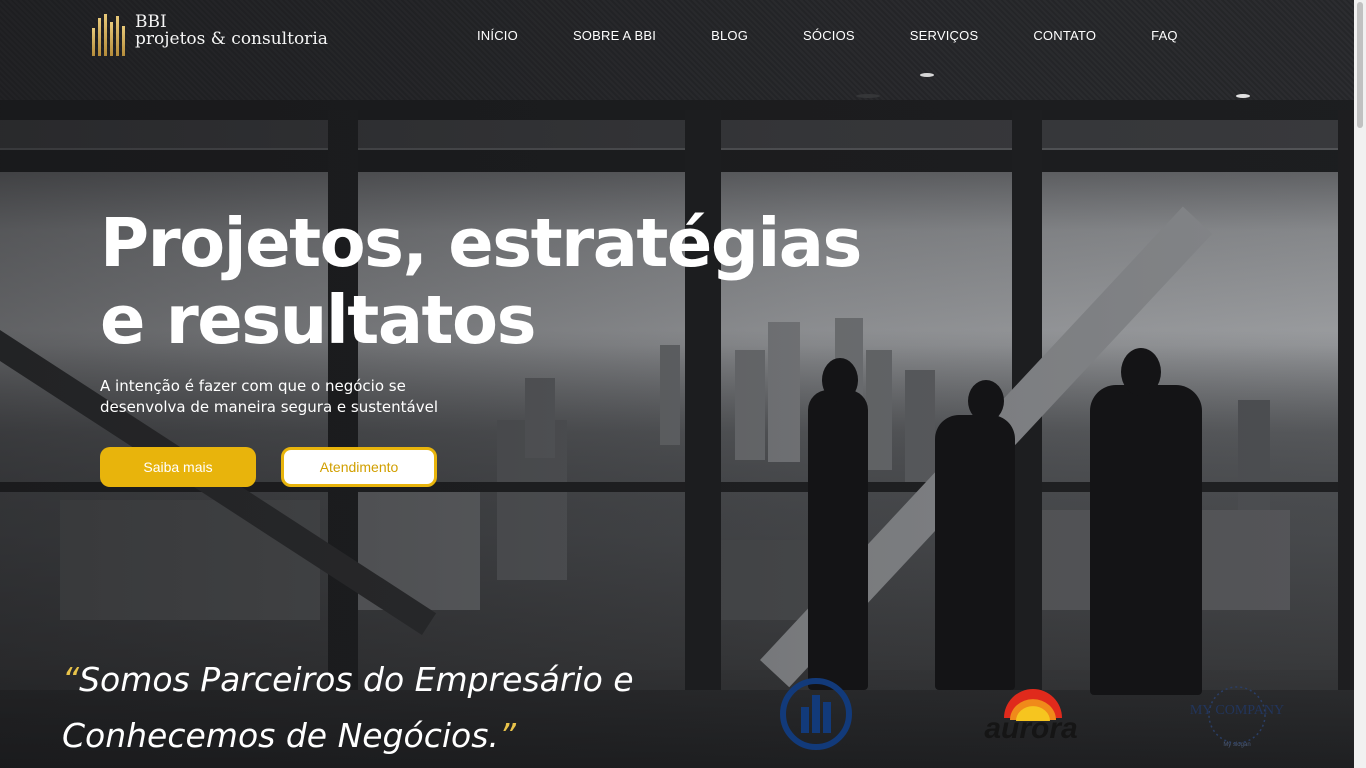  I want to click on quote-line1-text: Somos Parceiros do Empresário e, so click(356, 679).